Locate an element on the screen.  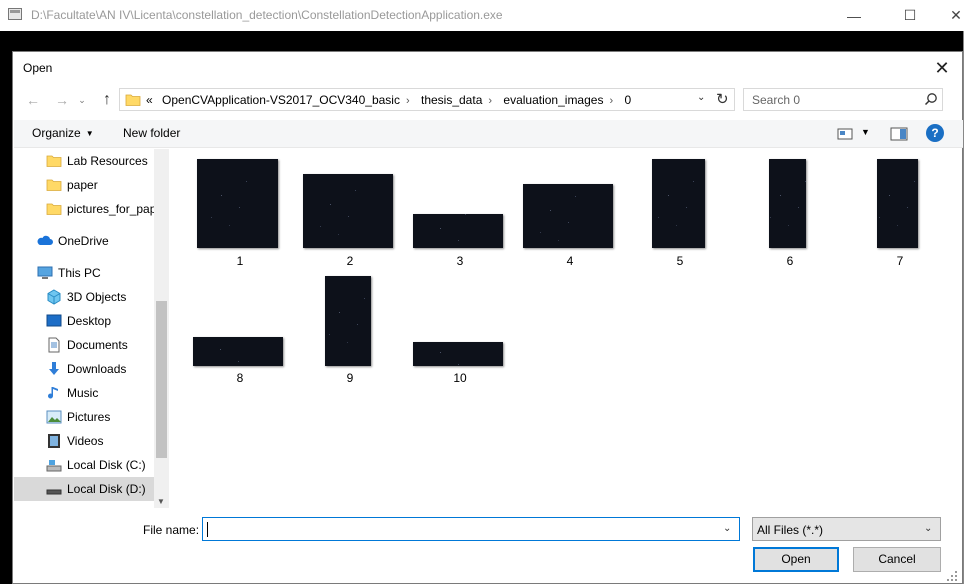
sidebar-item-local-disk-c: Local Disk (C:) is located at coordinates (84, 465).